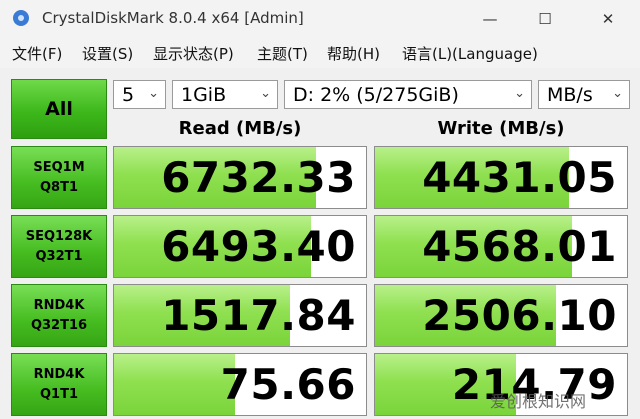 This screenshot has height=419, width=640. Describe the element at coordinates (59, 256) in the screenshot. I see `test-label-line2: Q32T1` at that location.